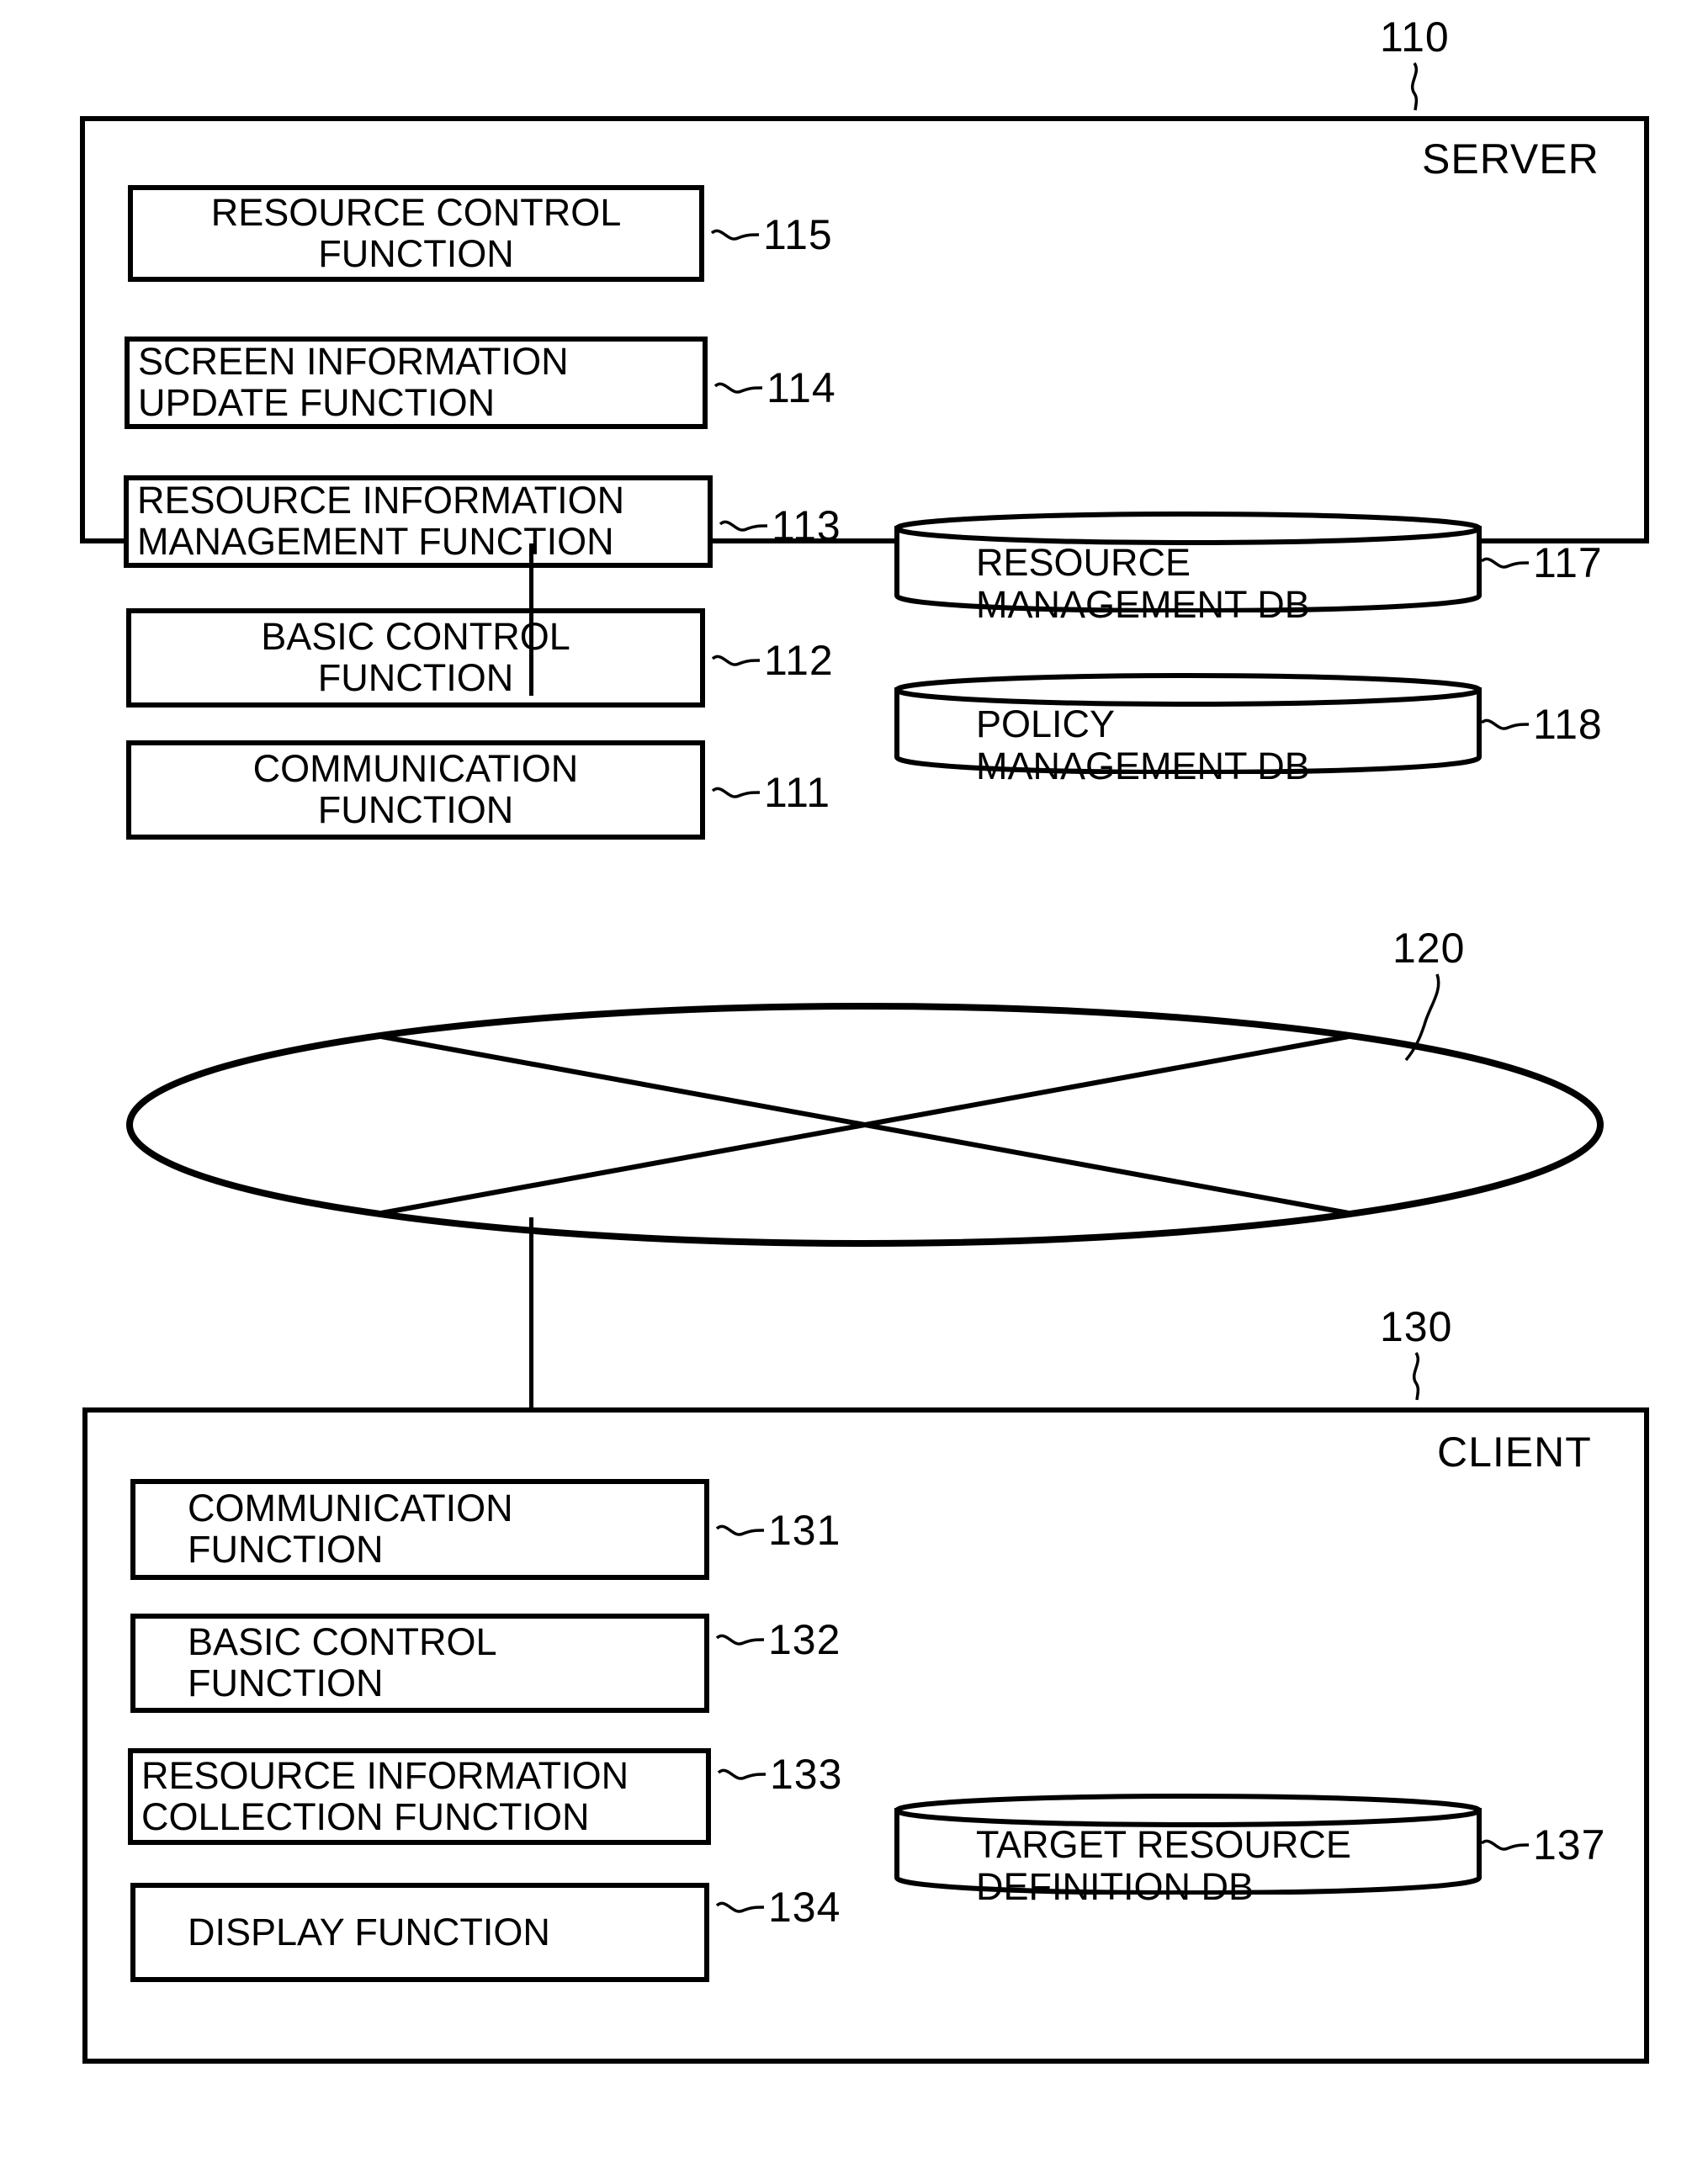 The height and width of the screenshot is (2168, 1708). I want to click on network-ellipse-icon, so click(865, 1125).